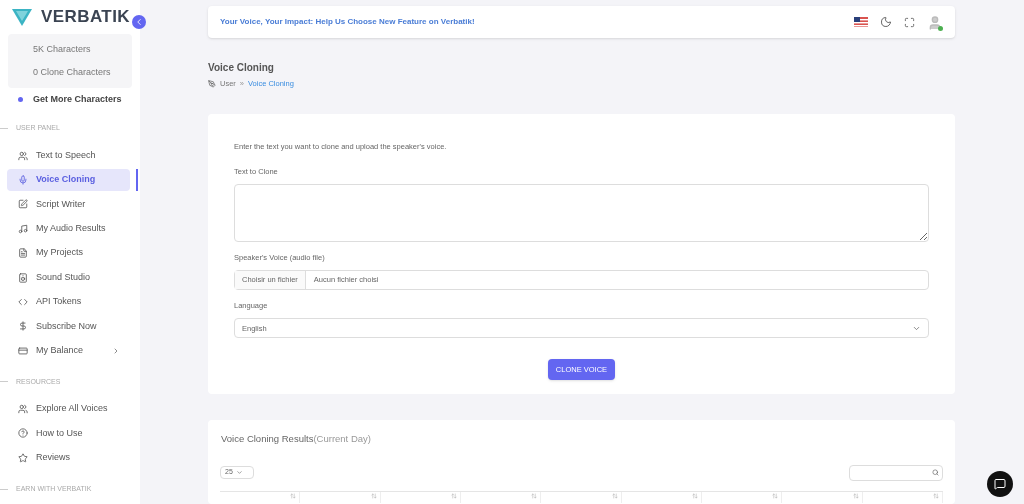 Image resolution: width=1024 pixels, height=504 pixels. Describe the element at coordinates (886, 22) in the screenshot. I see `dark-mode-icon` at that location.